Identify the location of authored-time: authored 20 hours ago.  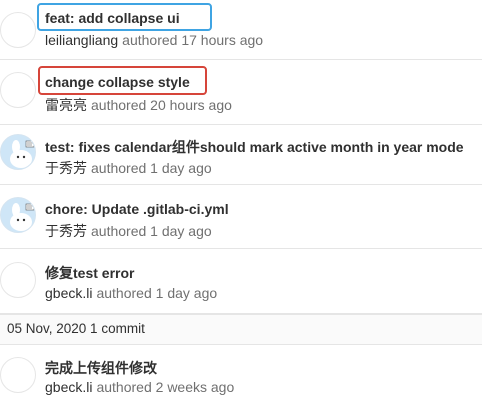
(161, 105).